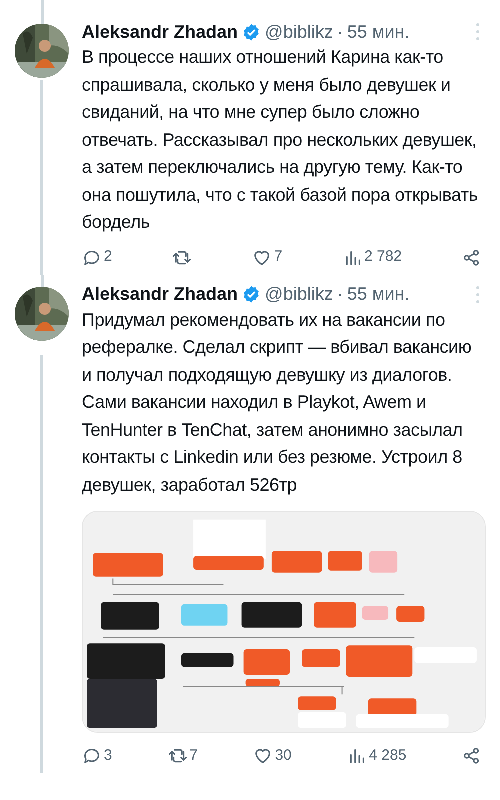 Image resolution: width=500 pixels, height=800 pixels. I want to click on views-count: 2 782, so click(383, 257).